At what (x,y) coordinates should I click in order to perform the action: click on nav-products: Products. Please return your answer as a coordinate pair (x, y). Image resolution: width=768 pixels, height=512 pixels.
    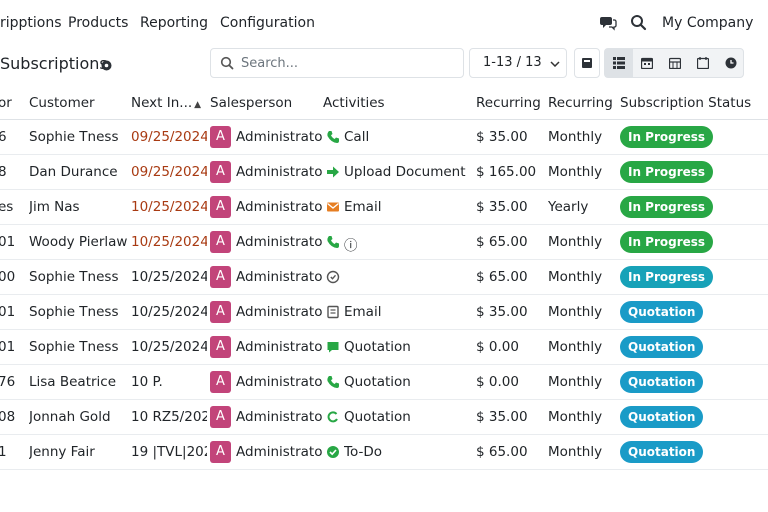
    Looking at the image, I should click on (98, 23).